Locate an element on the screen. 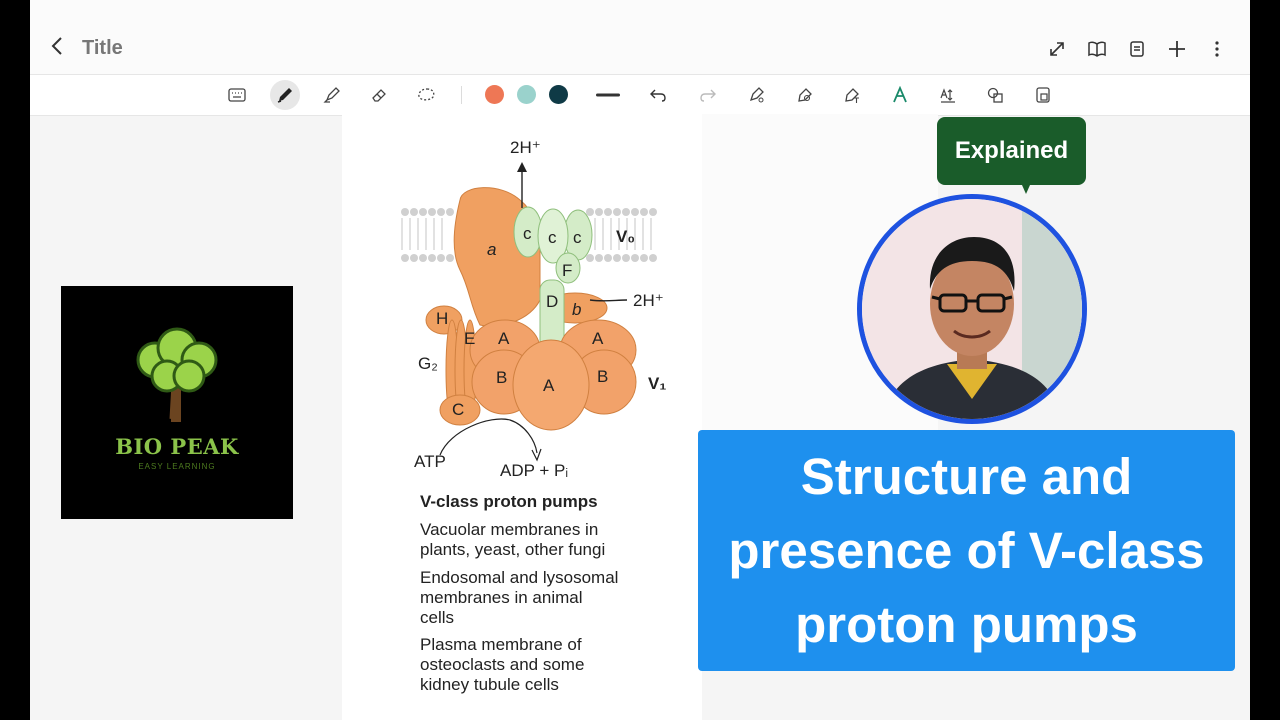 The image size is (1280, 720). label-b-right: B is located at coordinates (603, 376).